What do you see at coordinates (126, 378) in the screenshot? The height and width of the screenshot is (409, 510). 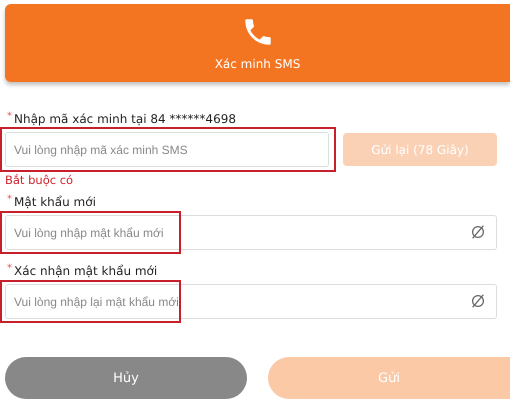 I see `cancel-button: Hủy` at bounding box center [126, 378].